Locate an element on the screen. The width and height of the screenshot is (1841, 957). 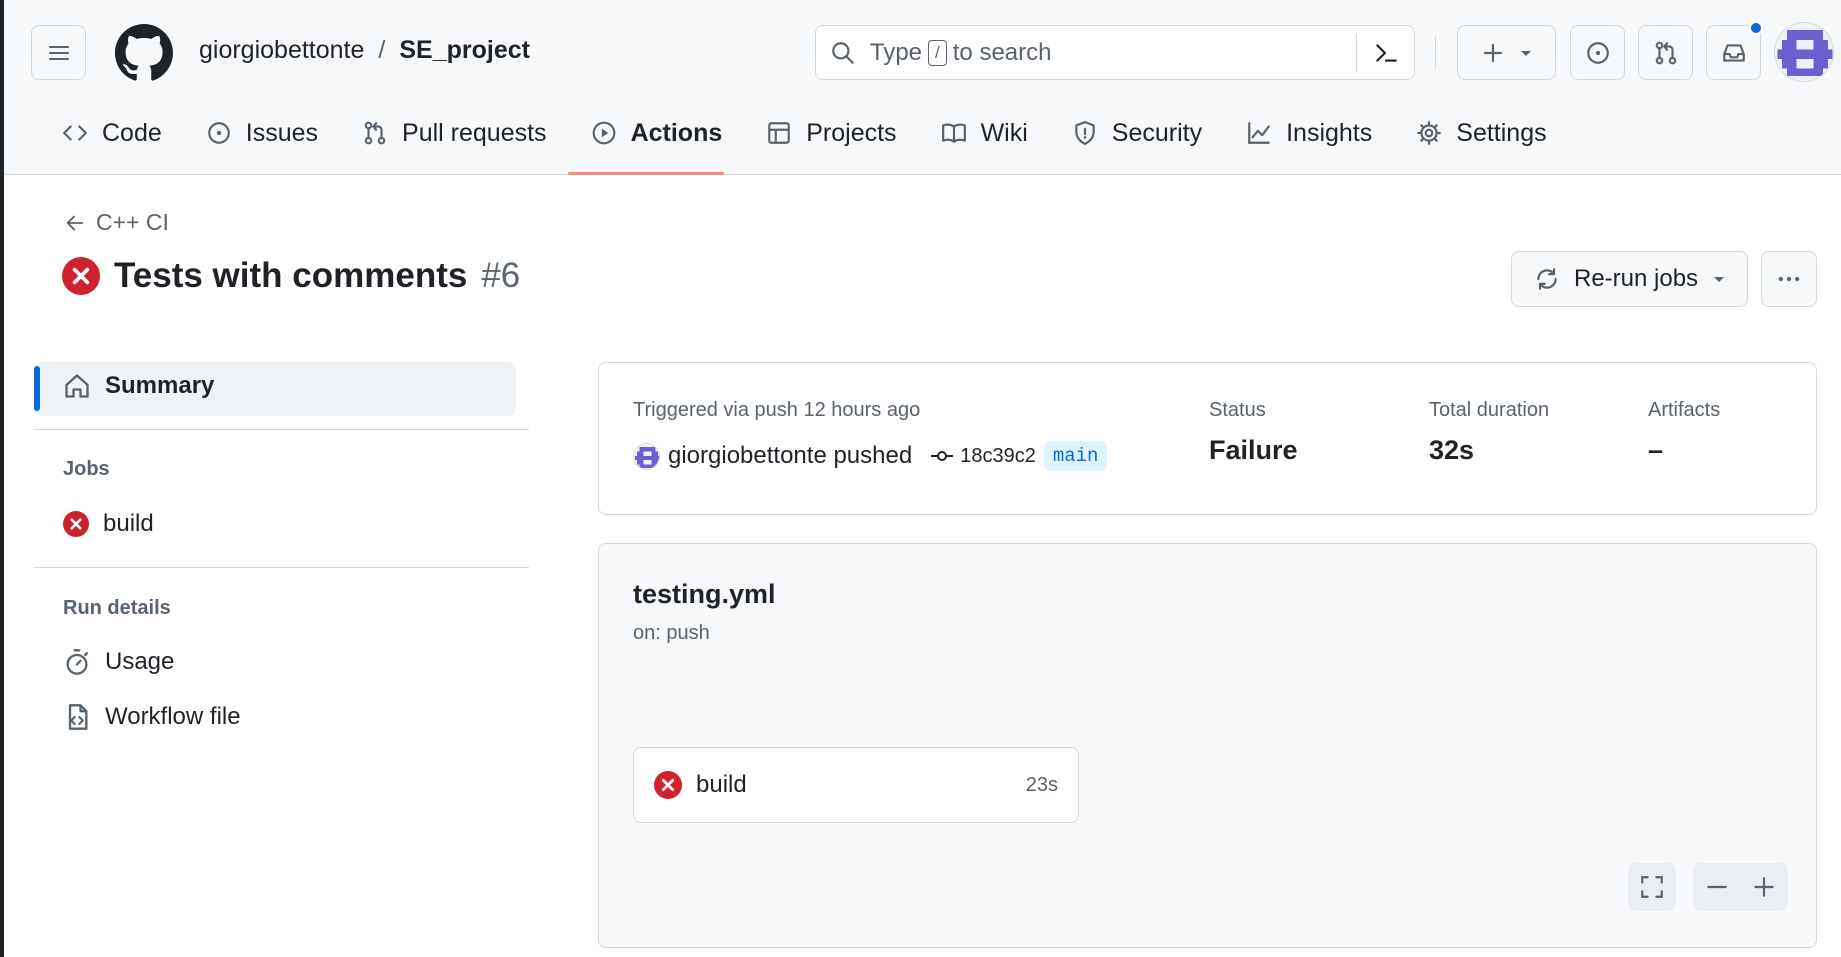
tab-label: Issues is located at coordinates (282, 132).